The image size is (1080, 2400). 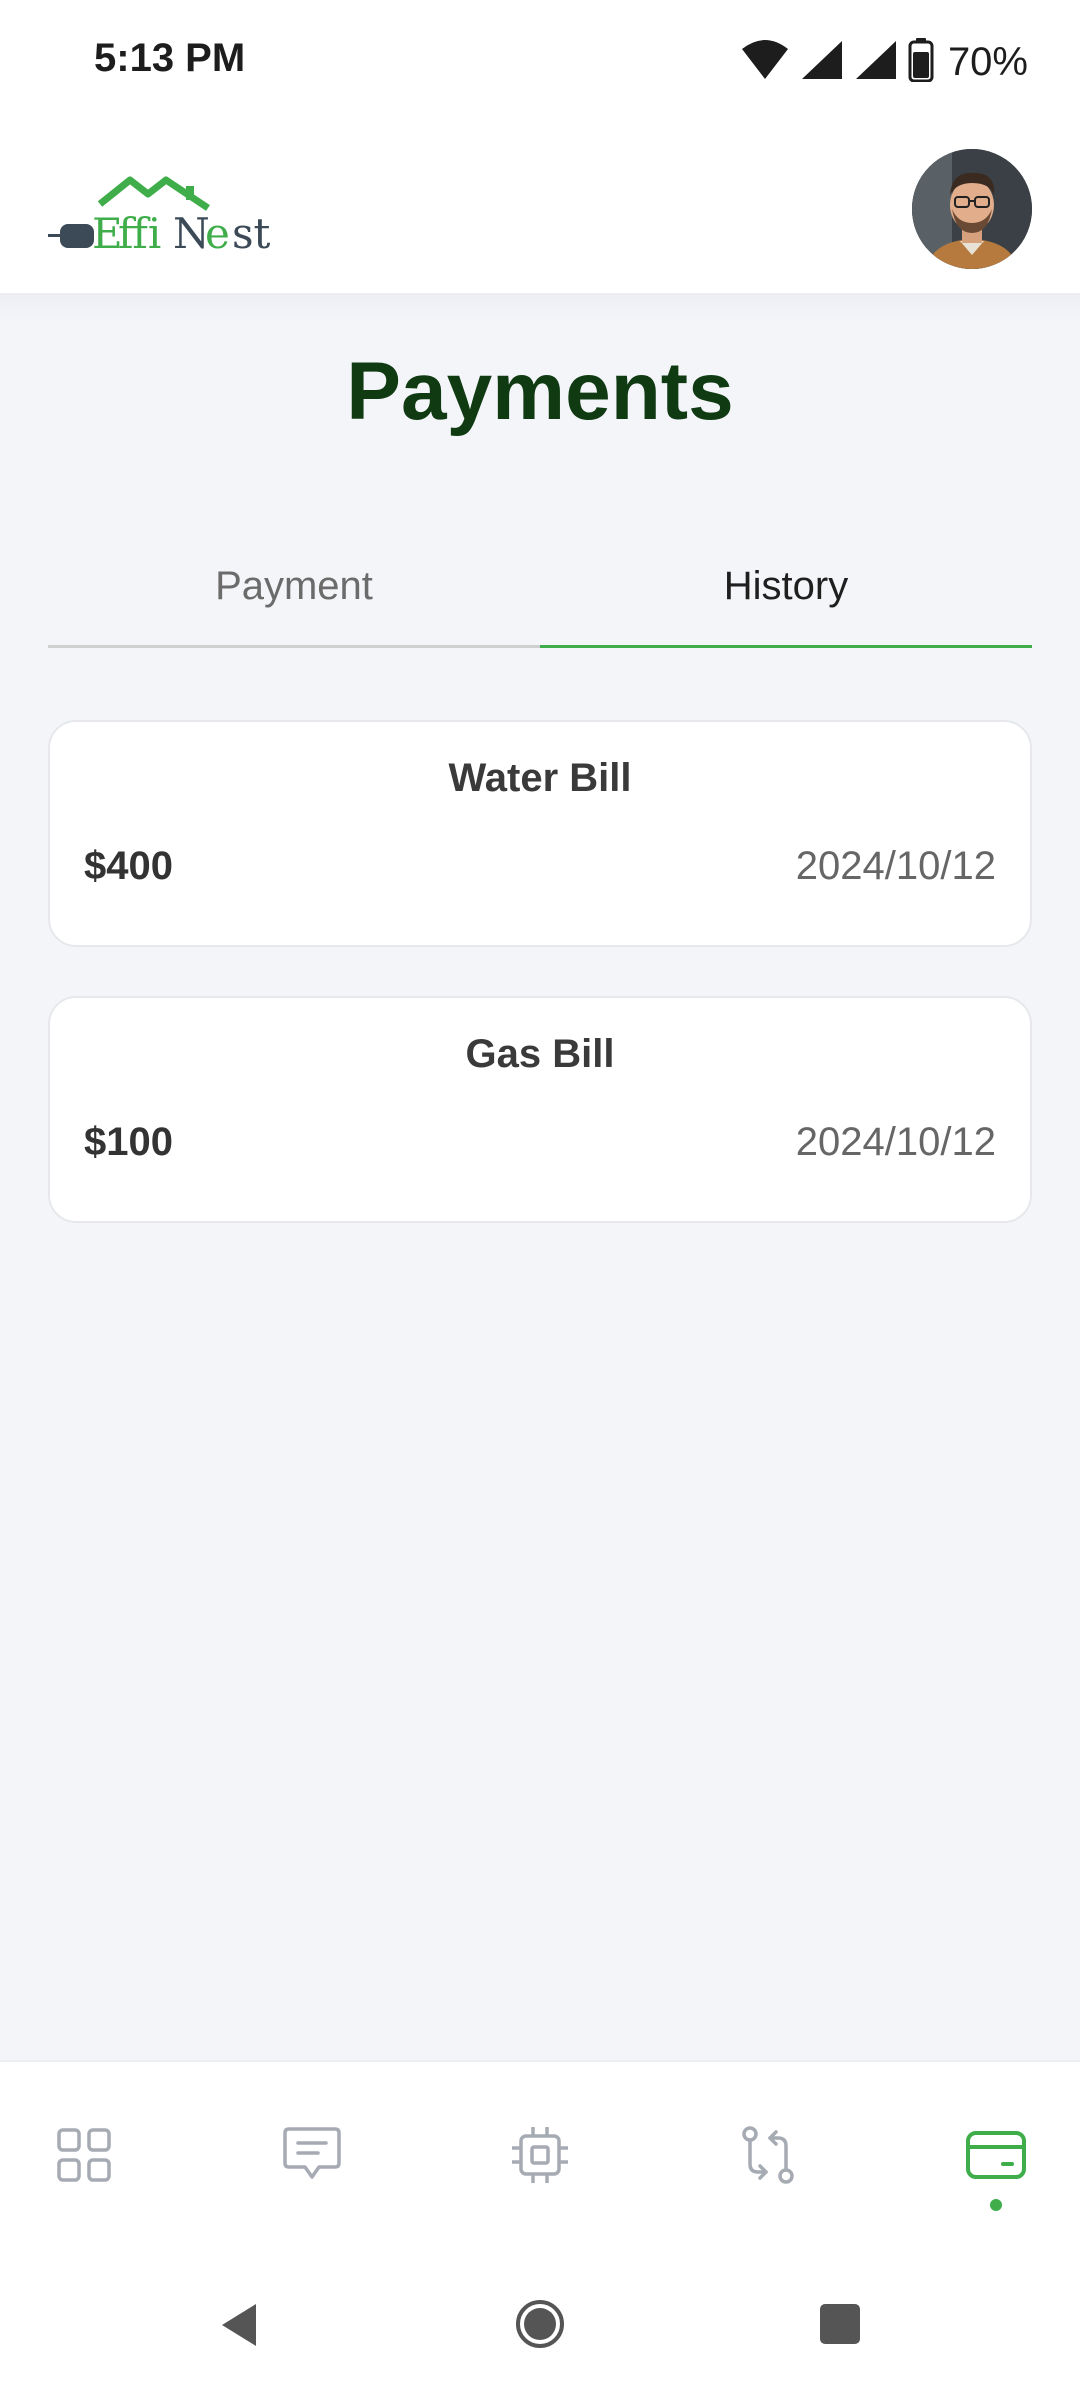 I want to click on nav-transfers, so click(x=768, y=2157).